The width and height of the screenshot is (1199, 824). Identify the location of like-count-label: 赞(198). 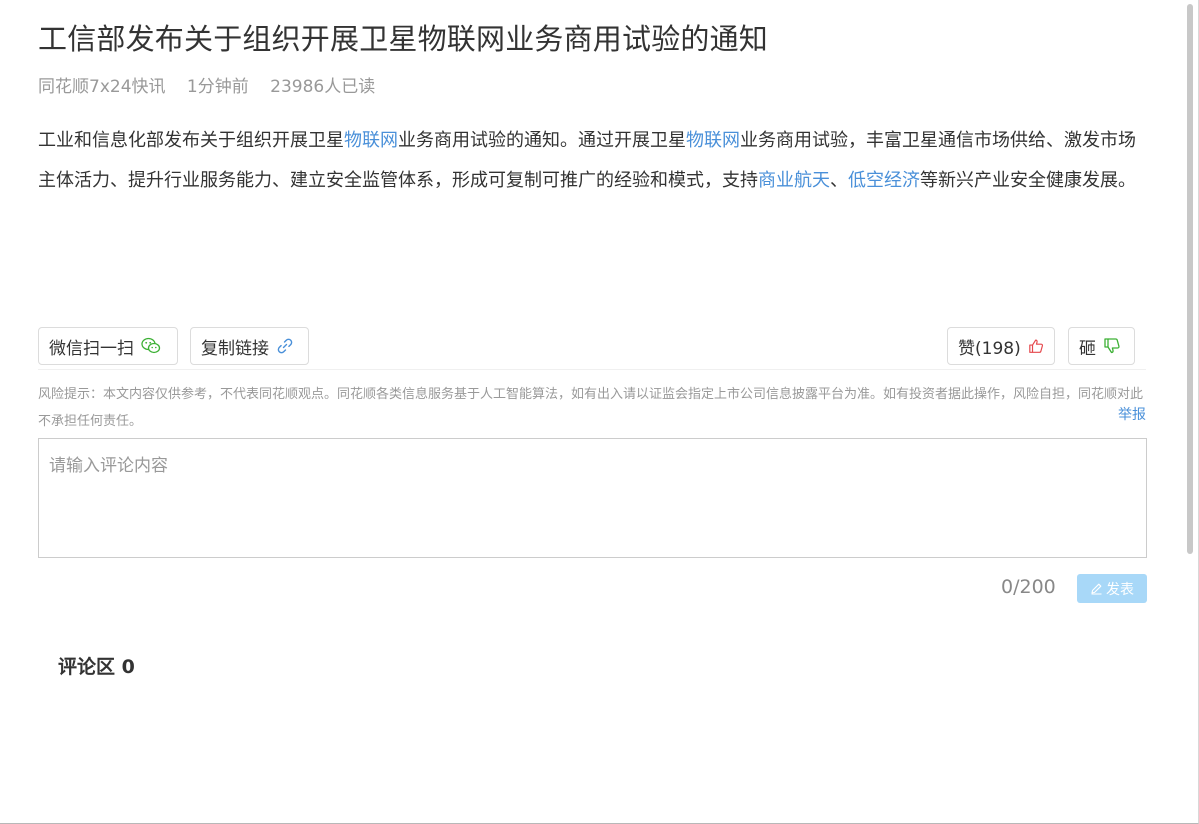
(989, 348).